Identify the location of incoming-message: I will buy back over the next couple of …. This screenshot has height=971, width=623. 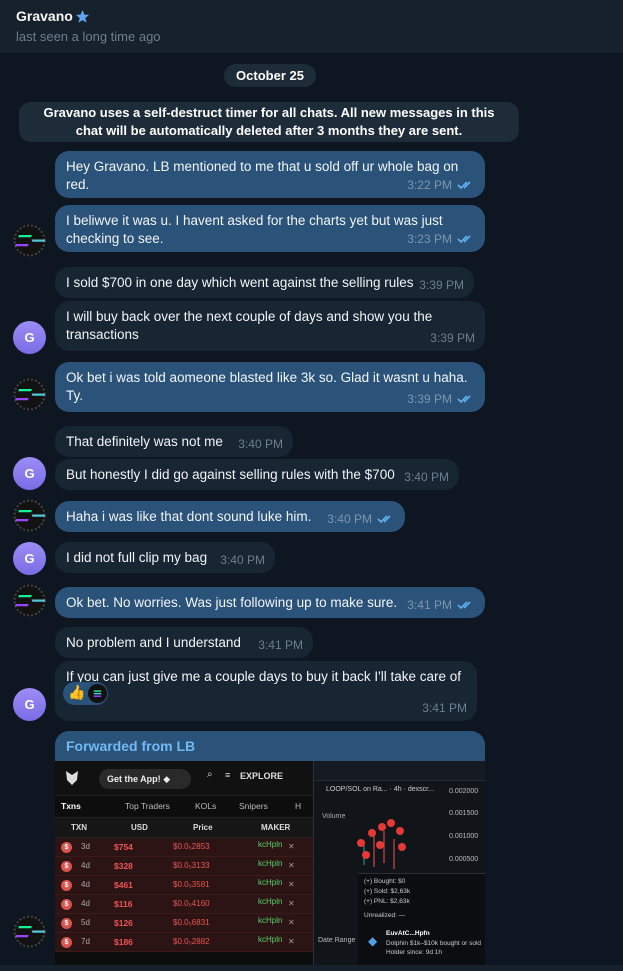
(270, 326).